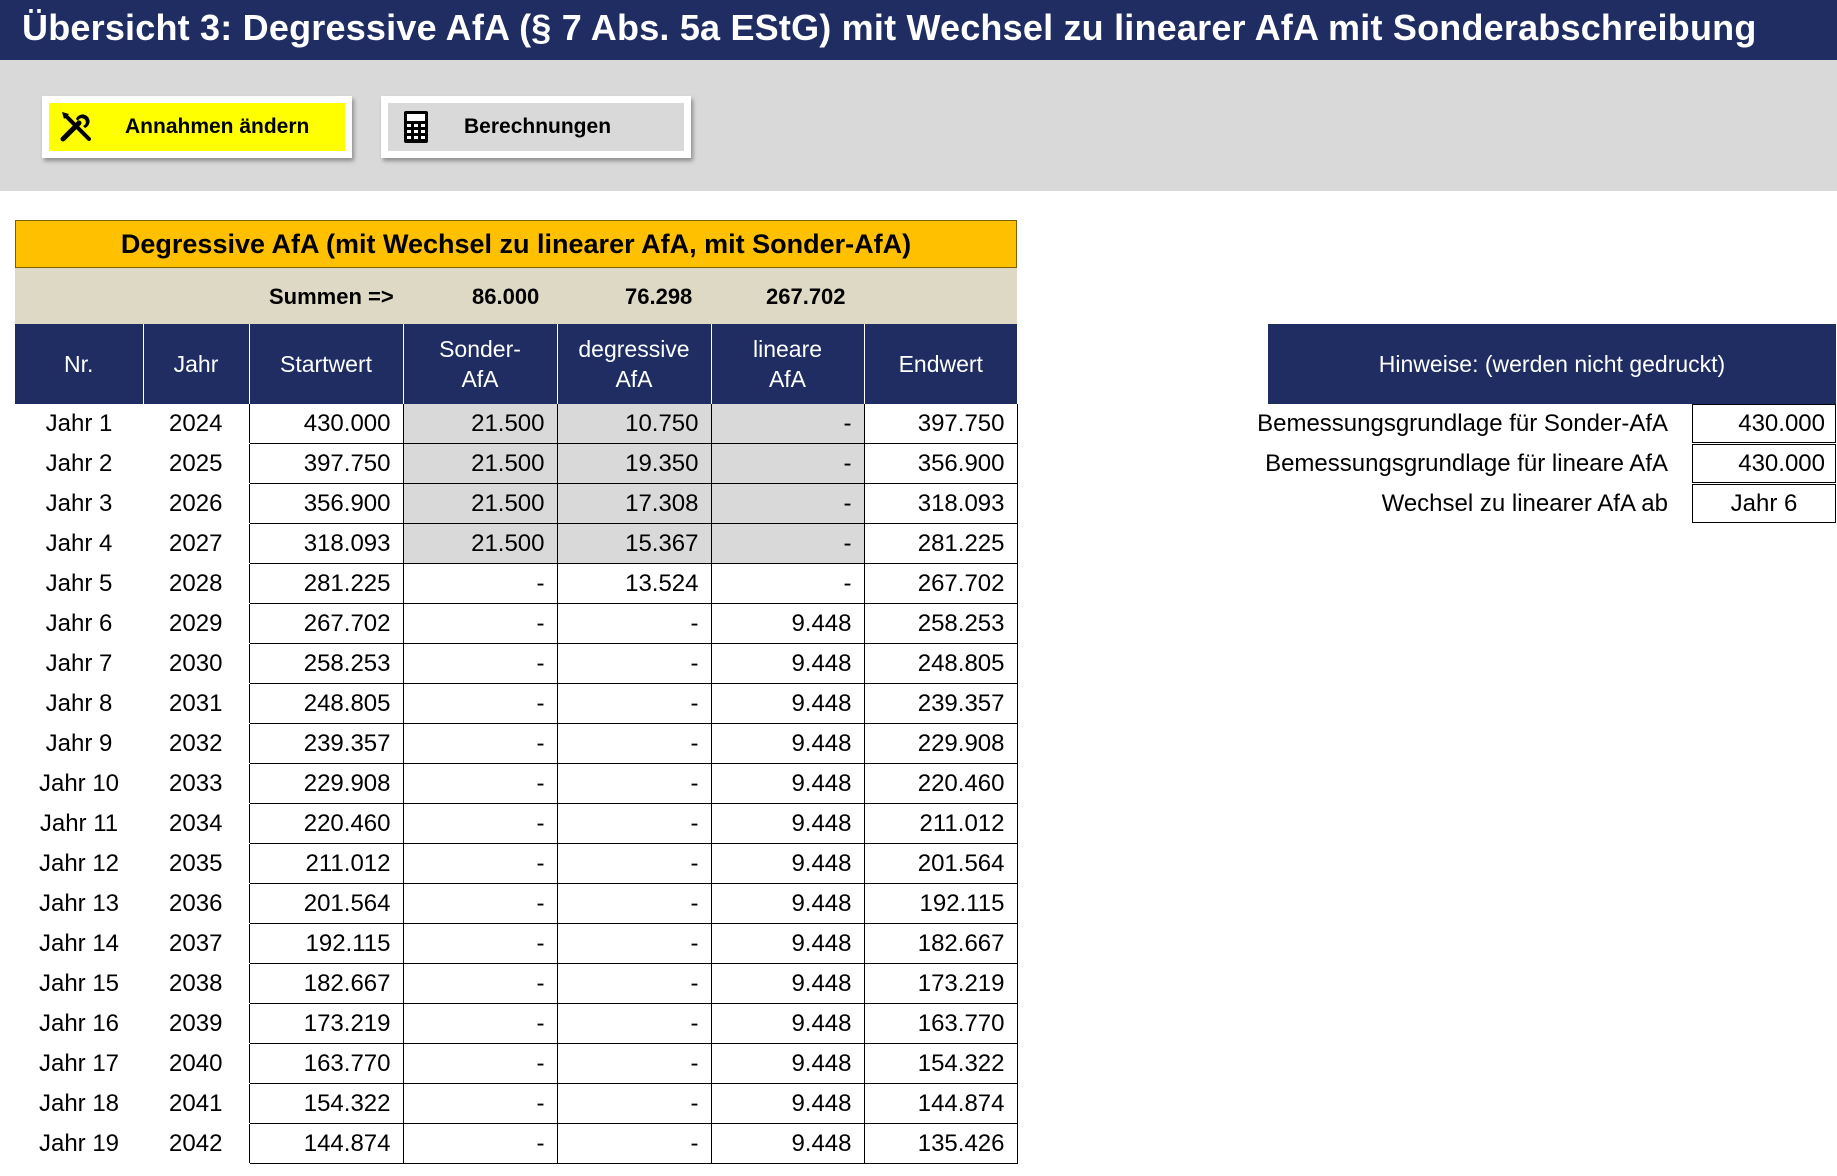  I want to click on cell-endwert: 201.564, so click(940, 863).